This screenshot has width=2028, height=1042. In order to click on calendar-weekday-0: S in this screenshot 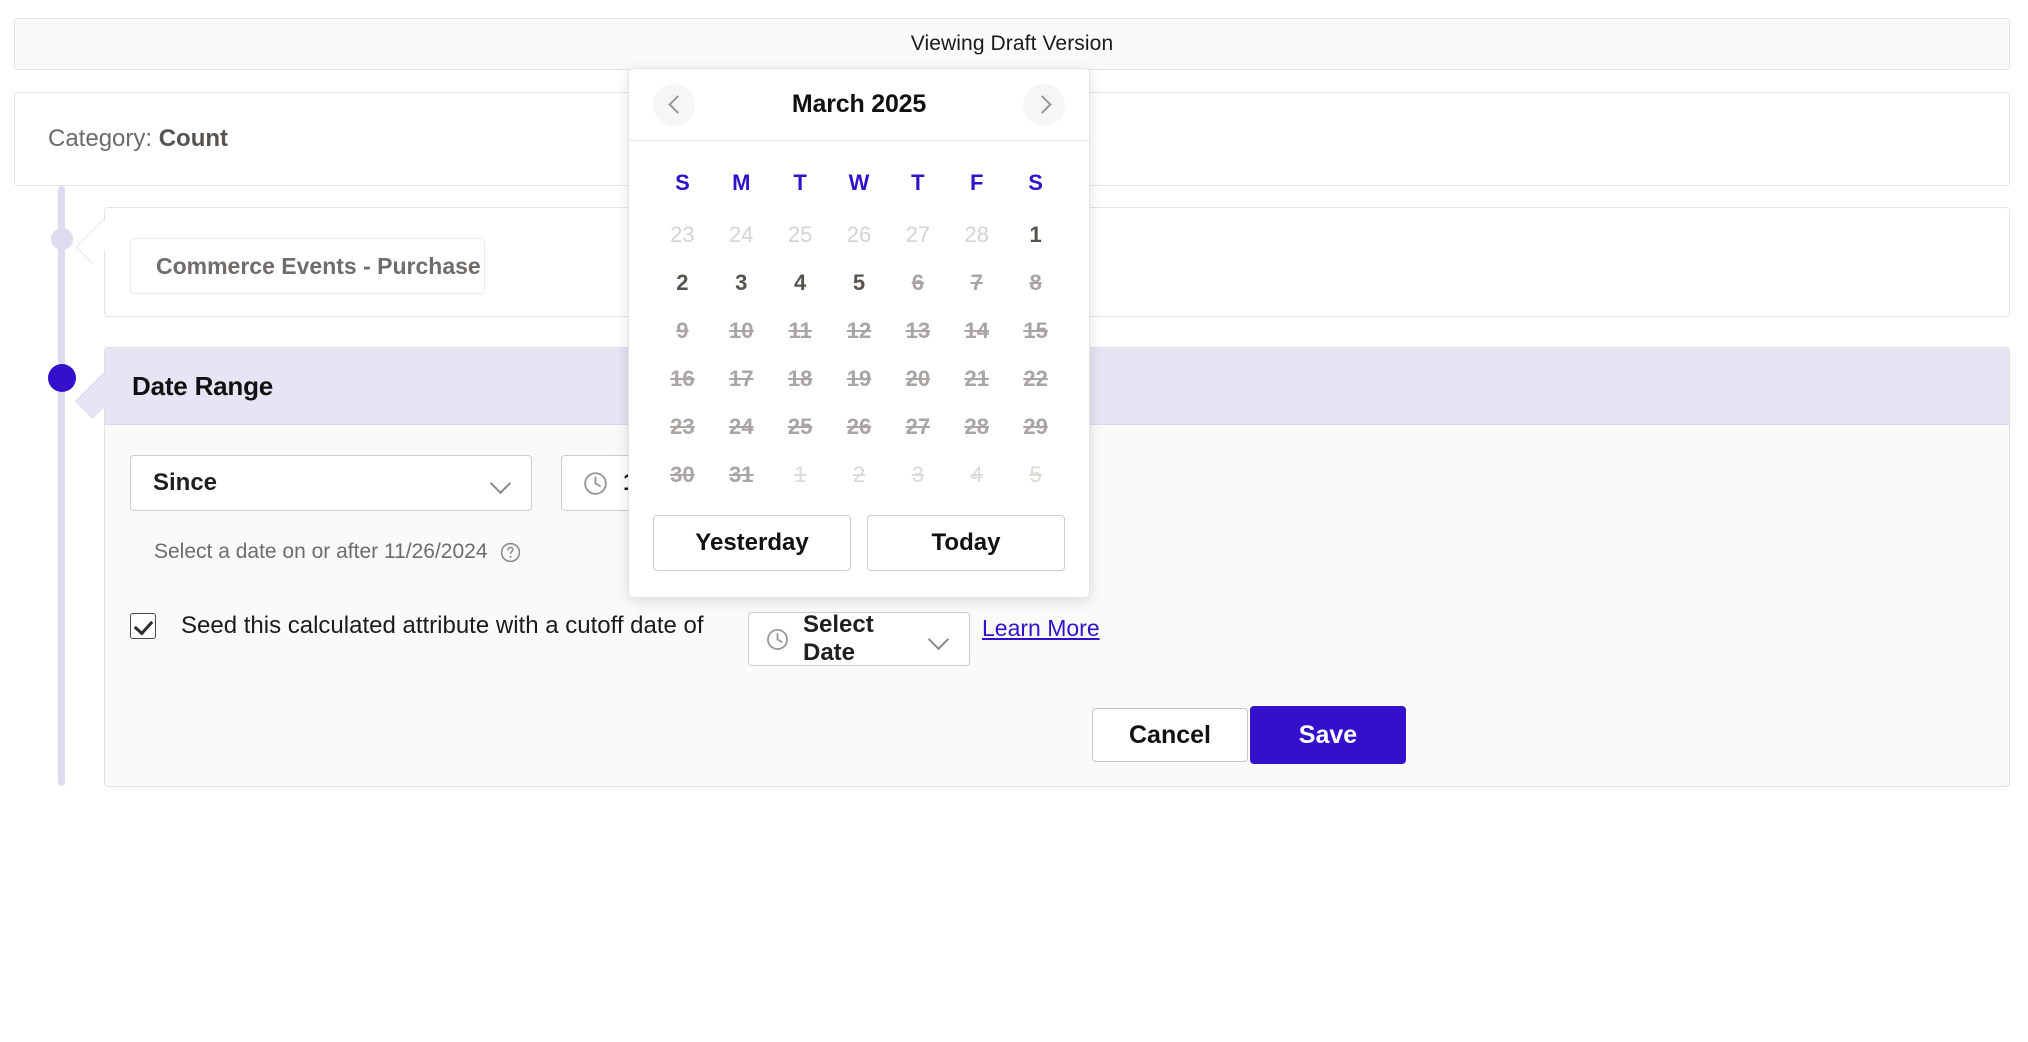, I will do `click(682, 182)`.